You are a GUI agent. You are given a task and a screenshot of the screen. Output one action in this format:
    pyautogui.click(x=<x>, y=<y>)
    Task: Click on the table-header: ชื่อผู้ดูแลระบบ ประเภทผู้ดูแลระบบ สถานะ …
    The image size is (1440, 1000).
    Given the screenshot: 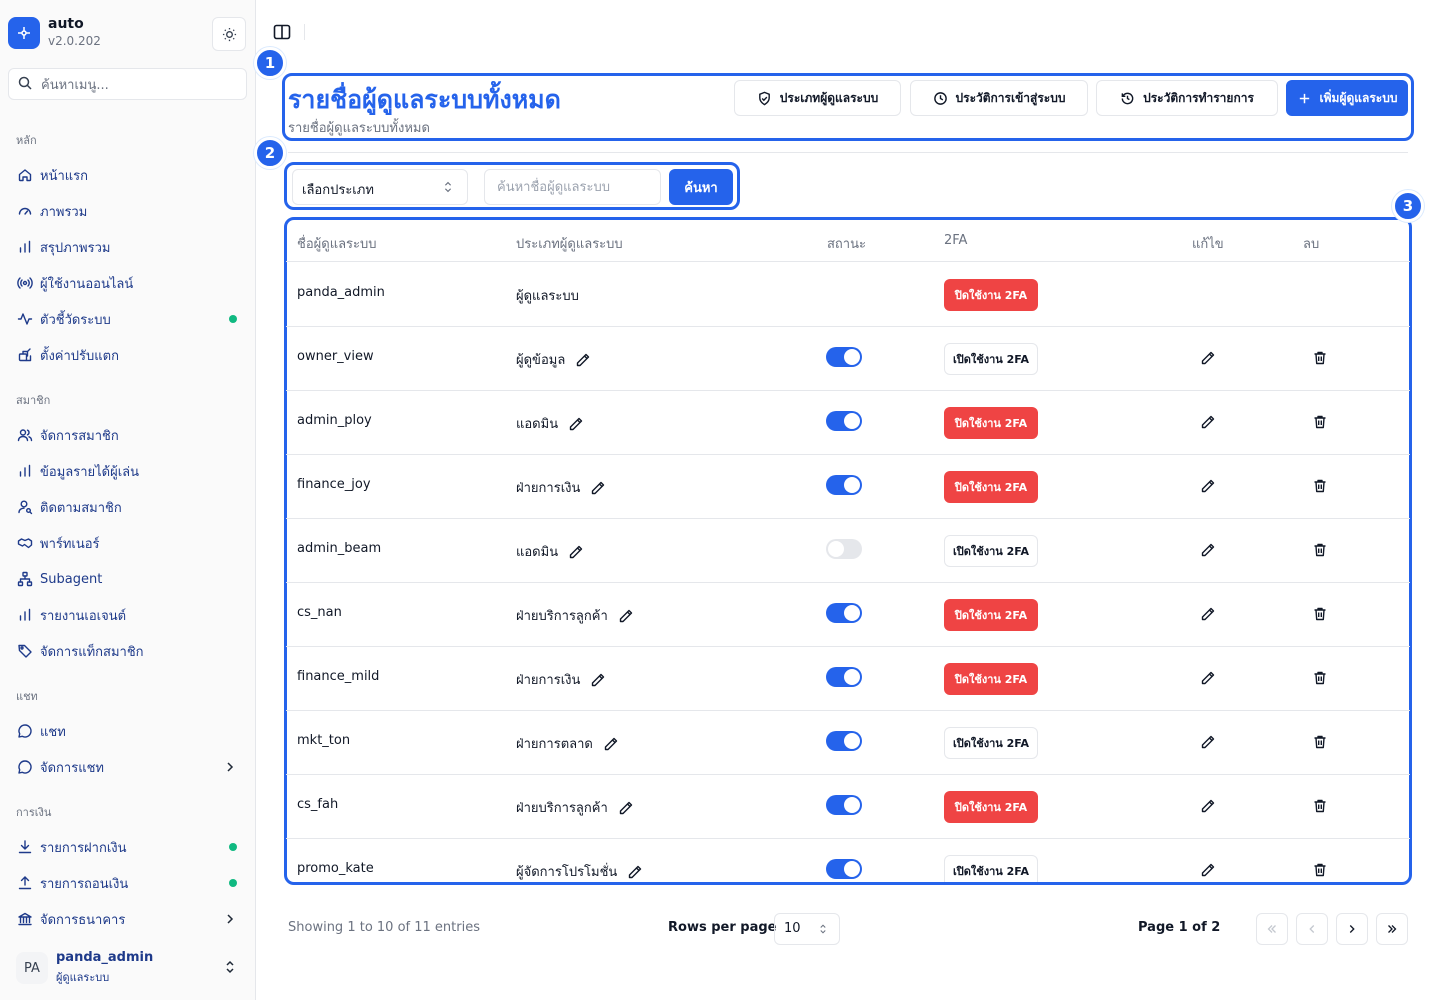 What is the action you would take?
    pyautogui.click(x=848, y=241)
    